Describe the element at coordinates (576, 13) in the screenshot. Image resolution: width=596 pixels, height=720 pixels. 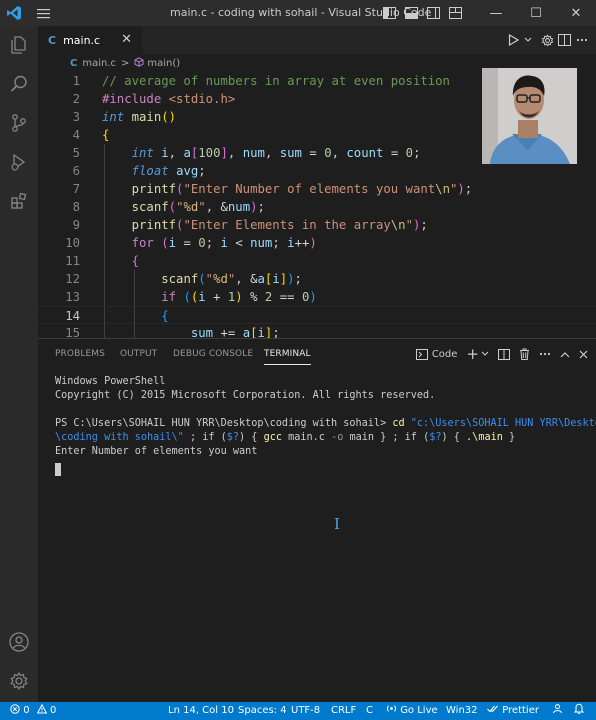
I see `close-window-button: ✕` at that location.